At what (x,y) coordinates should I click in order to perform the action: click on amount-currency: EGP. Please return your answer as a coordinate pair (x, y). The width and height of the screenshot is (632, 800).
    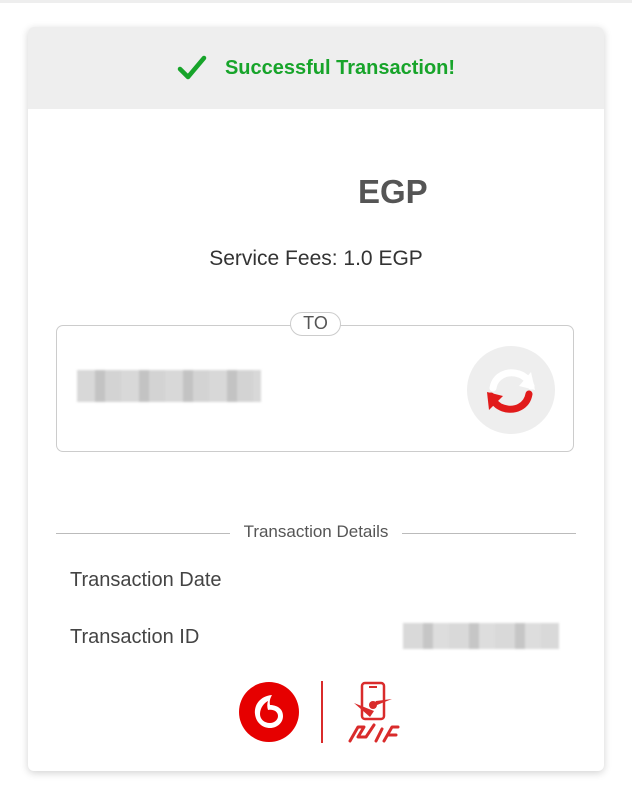
    Looking at the image, I should click on (393, 191).